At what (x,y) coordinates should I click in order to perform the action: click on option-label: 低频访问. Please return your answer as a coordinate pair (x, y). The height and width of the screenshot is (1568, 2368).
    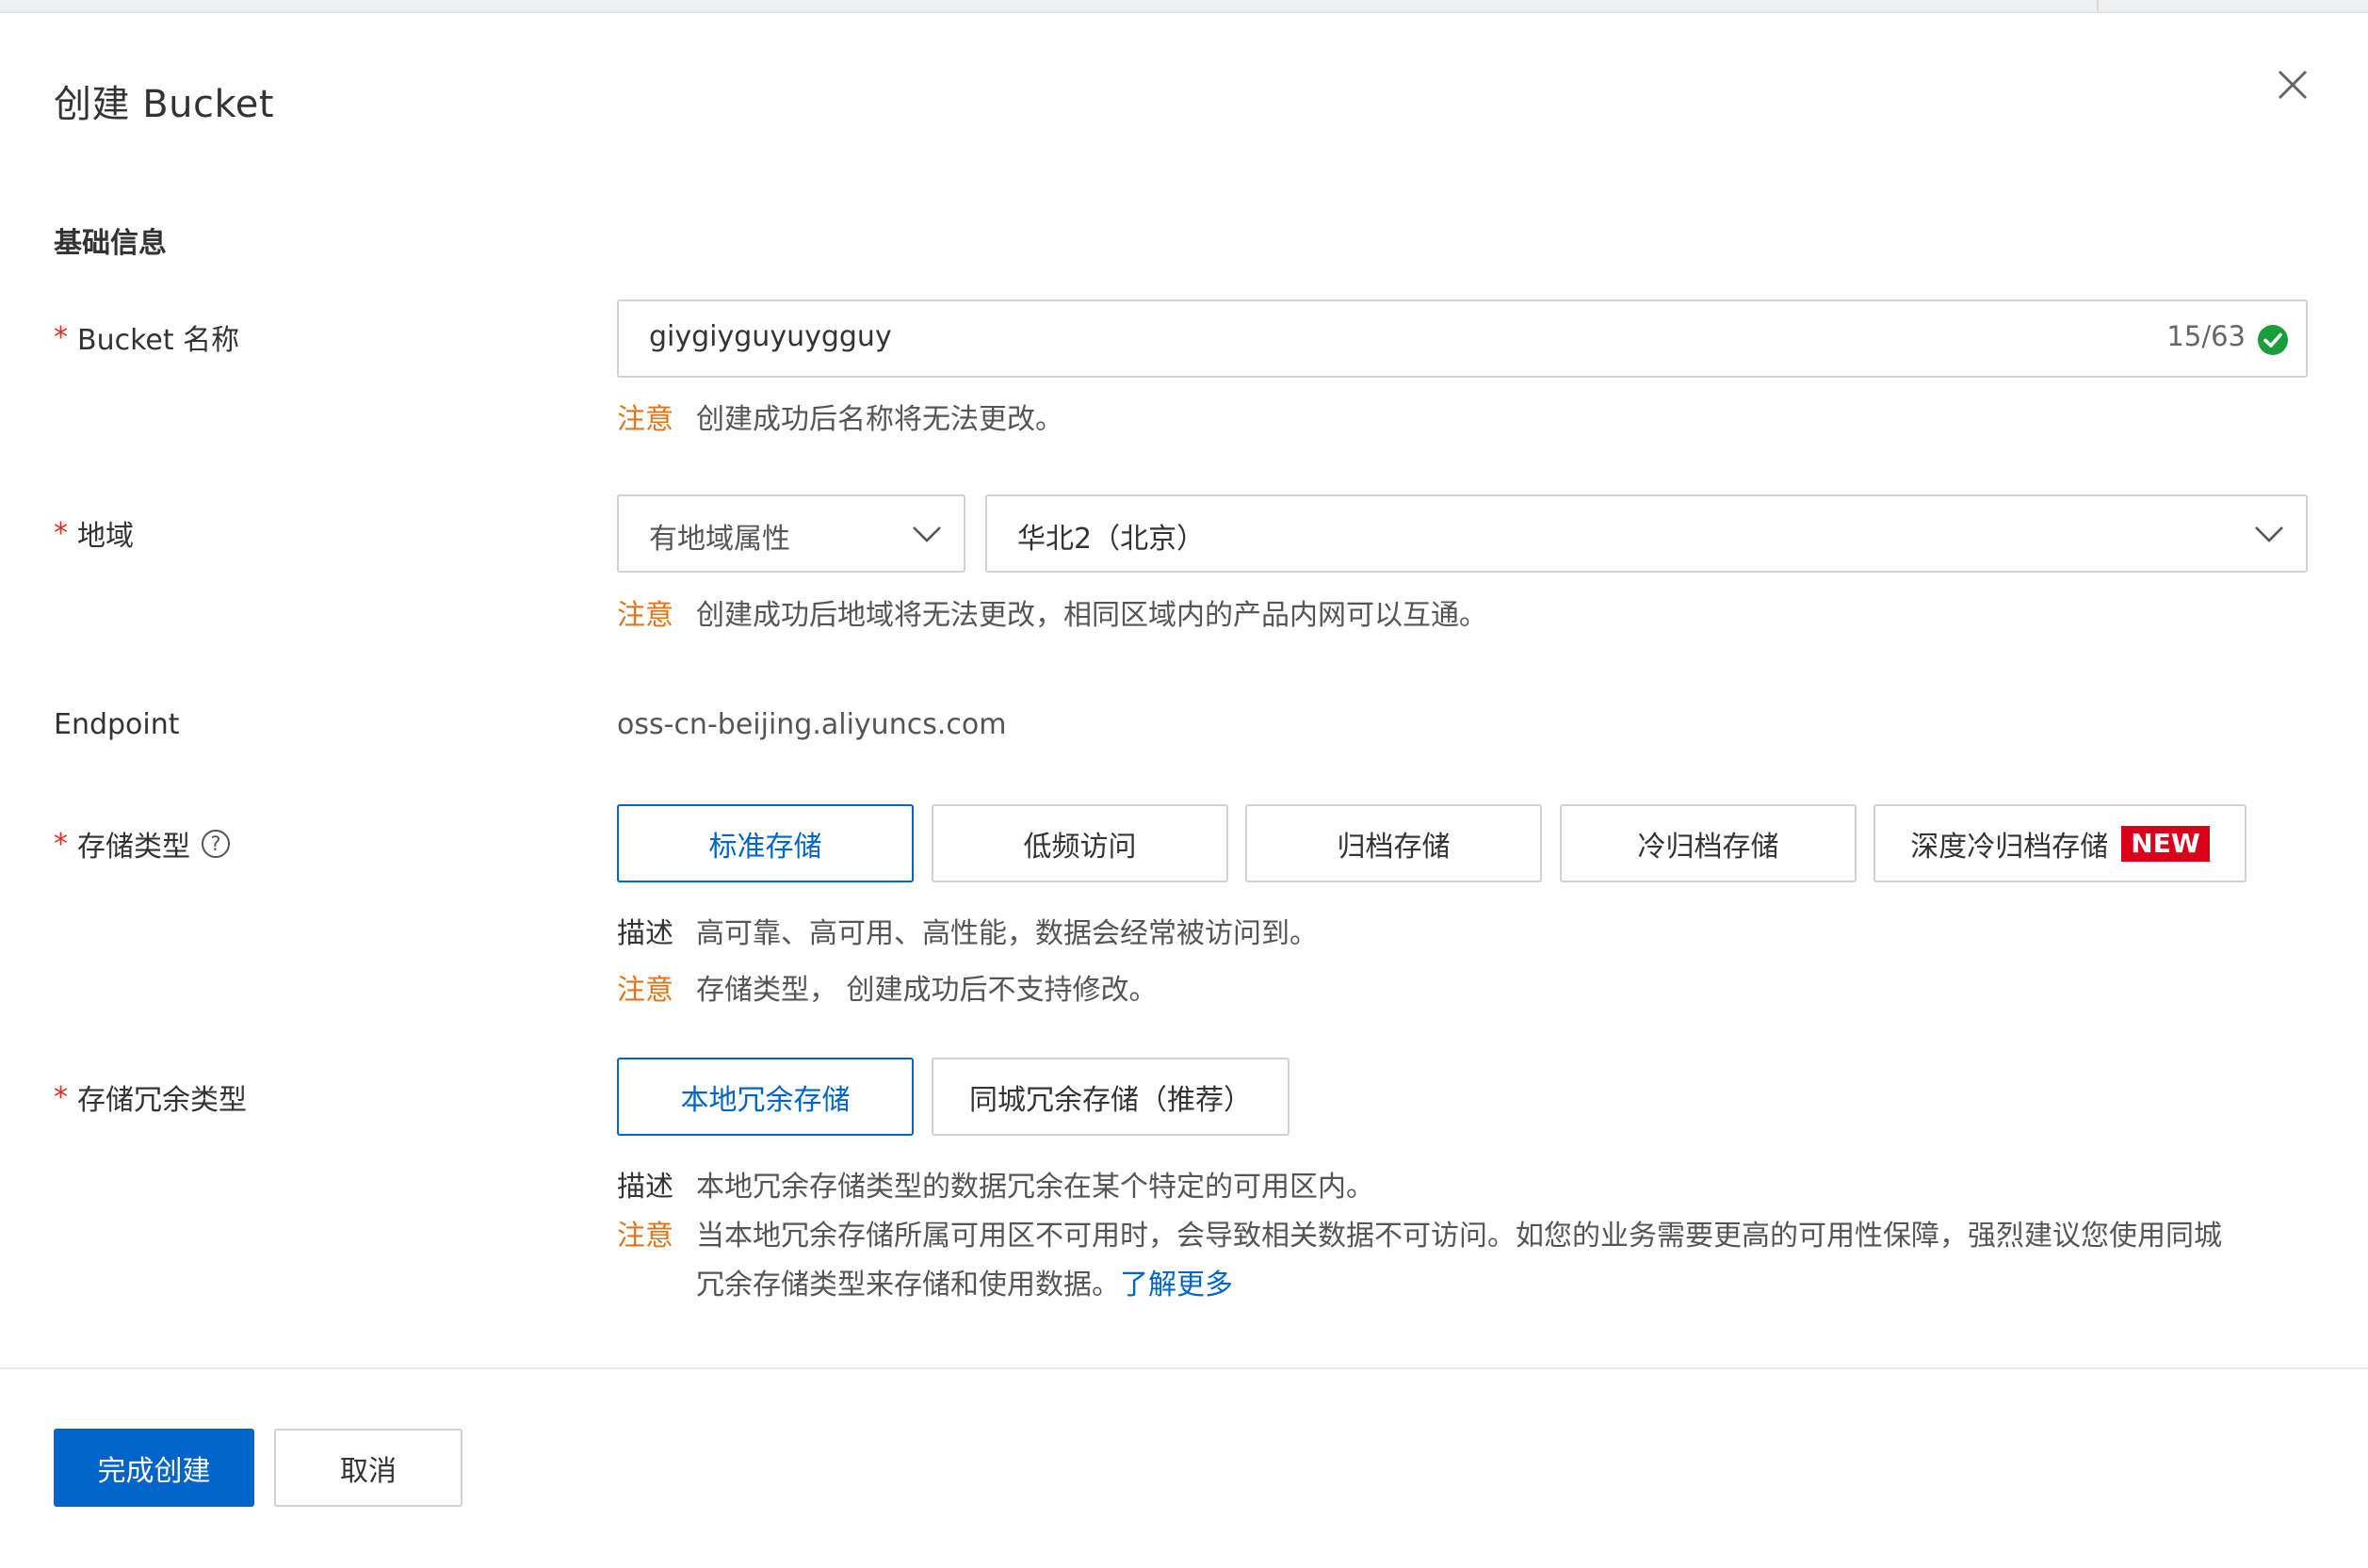
    Looking at the image, I should click on (1080, 847).